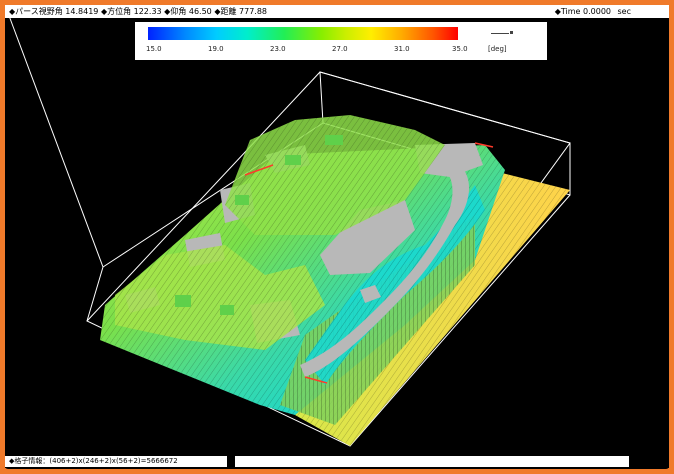 The image size is (674, 474). Describe the element at coordinates (116, 461) in the screenshot. I see `mesh-info: ◆格子情報：(406+2)x(246+2)x(56+2)=5666672` at that location.